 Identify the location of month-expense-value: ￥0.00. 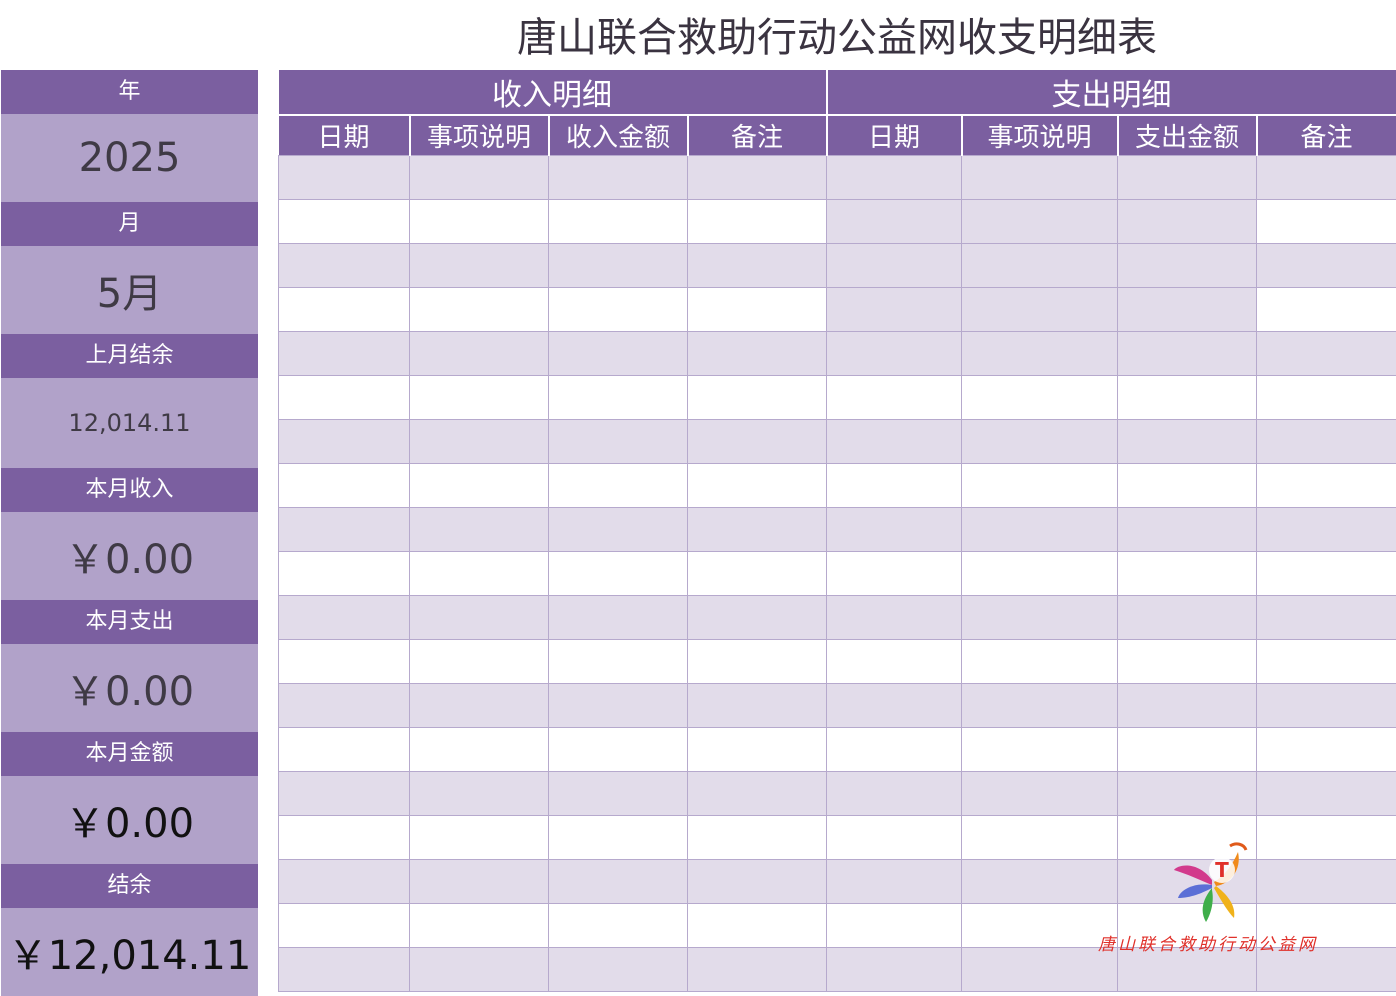
(129, 688).